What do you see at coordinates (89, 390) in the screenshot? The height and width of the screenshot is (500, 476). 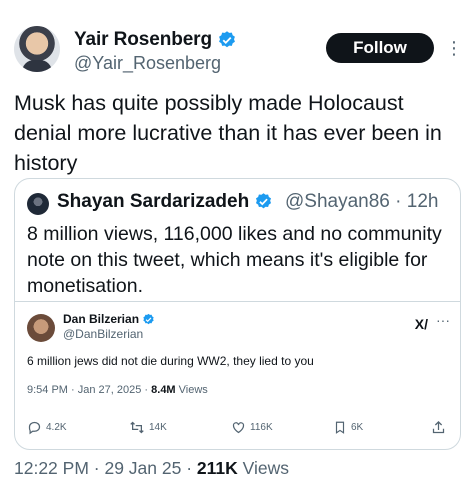 I see `embedded-time: 9:54 PM · Jan 27, 2025 ·` at bounding box center [89, 390].